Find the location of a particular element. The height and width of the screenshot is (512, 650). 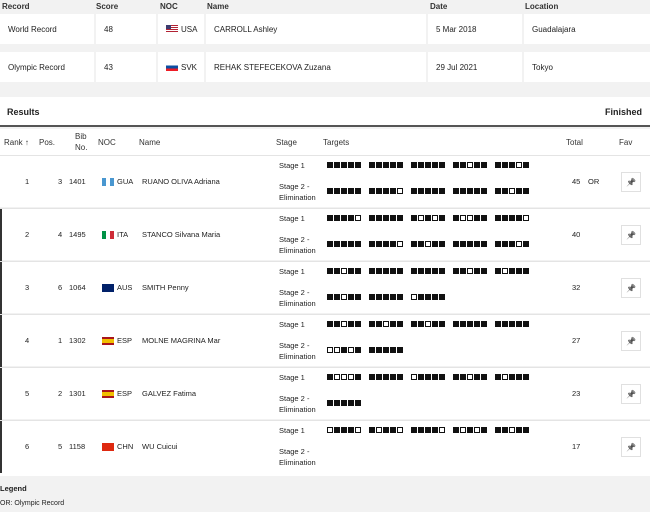

stage-2-elim-label: Elimination is located at coordinates (297, 250).